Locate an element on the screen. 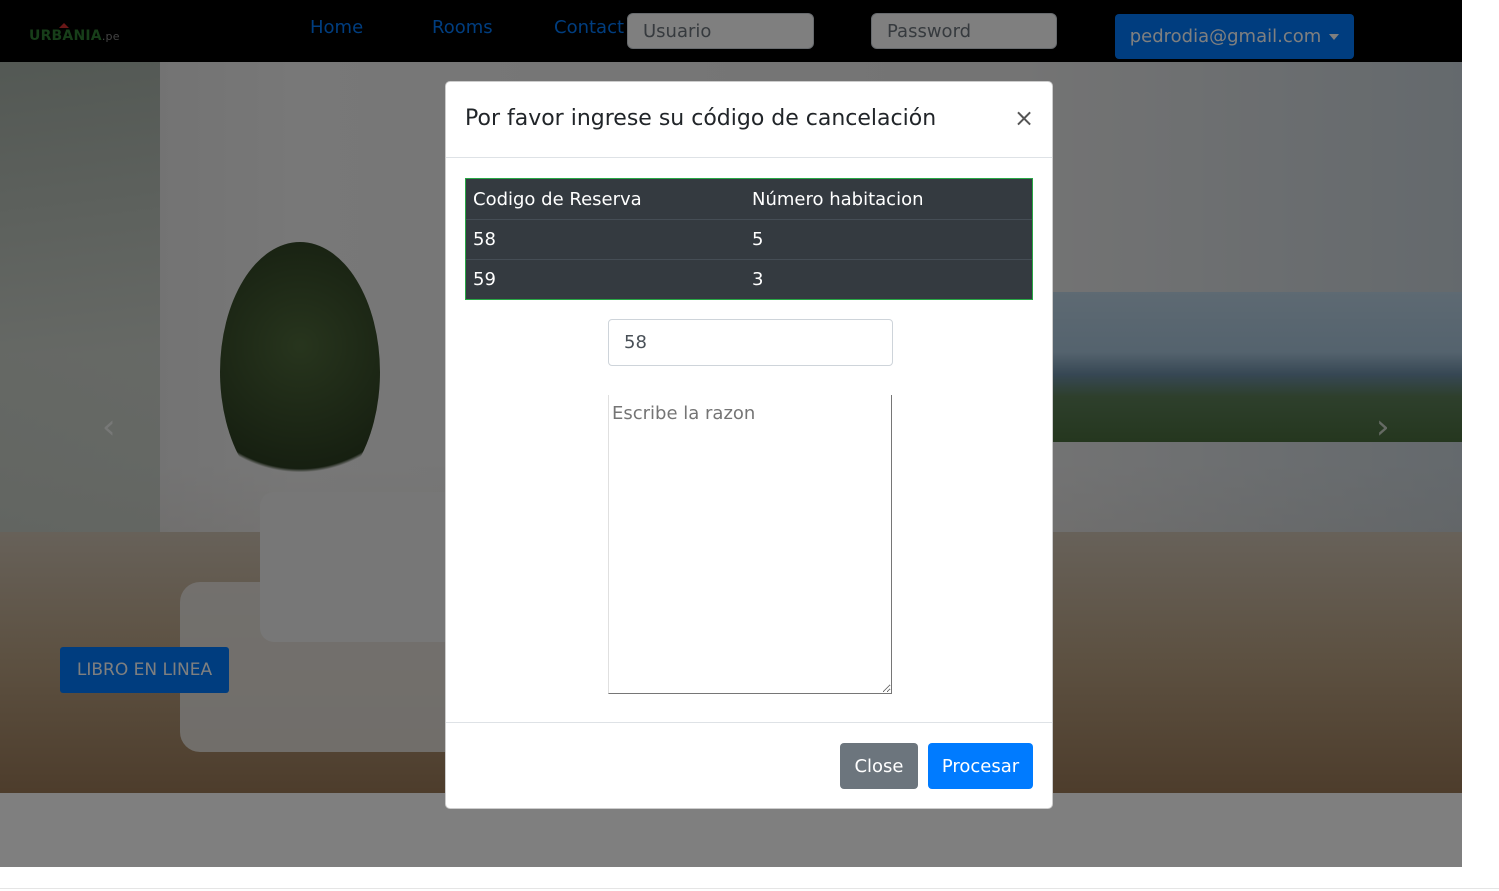 The width and height of the screenshot is (1499, 891). cancellation-code-input is located at coordinates (750, 342).